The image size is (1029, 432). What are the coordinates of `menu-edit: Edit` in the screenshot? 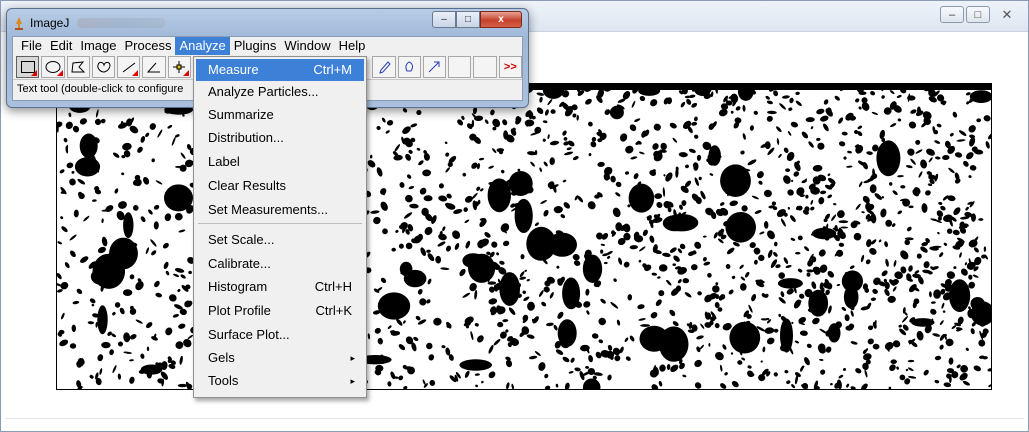 It's located at (61, 46).